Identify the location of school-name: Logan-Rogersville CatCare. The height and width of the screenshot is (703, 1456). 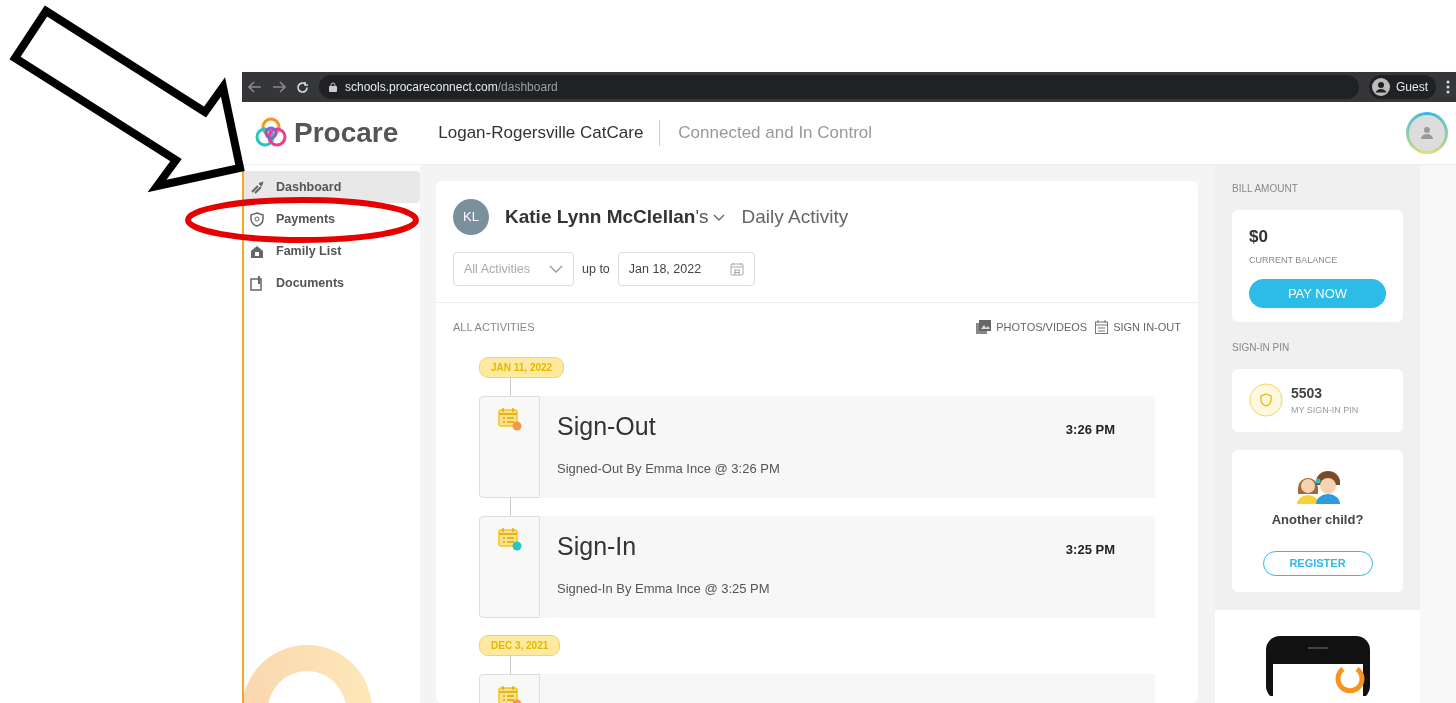
(549, 133).